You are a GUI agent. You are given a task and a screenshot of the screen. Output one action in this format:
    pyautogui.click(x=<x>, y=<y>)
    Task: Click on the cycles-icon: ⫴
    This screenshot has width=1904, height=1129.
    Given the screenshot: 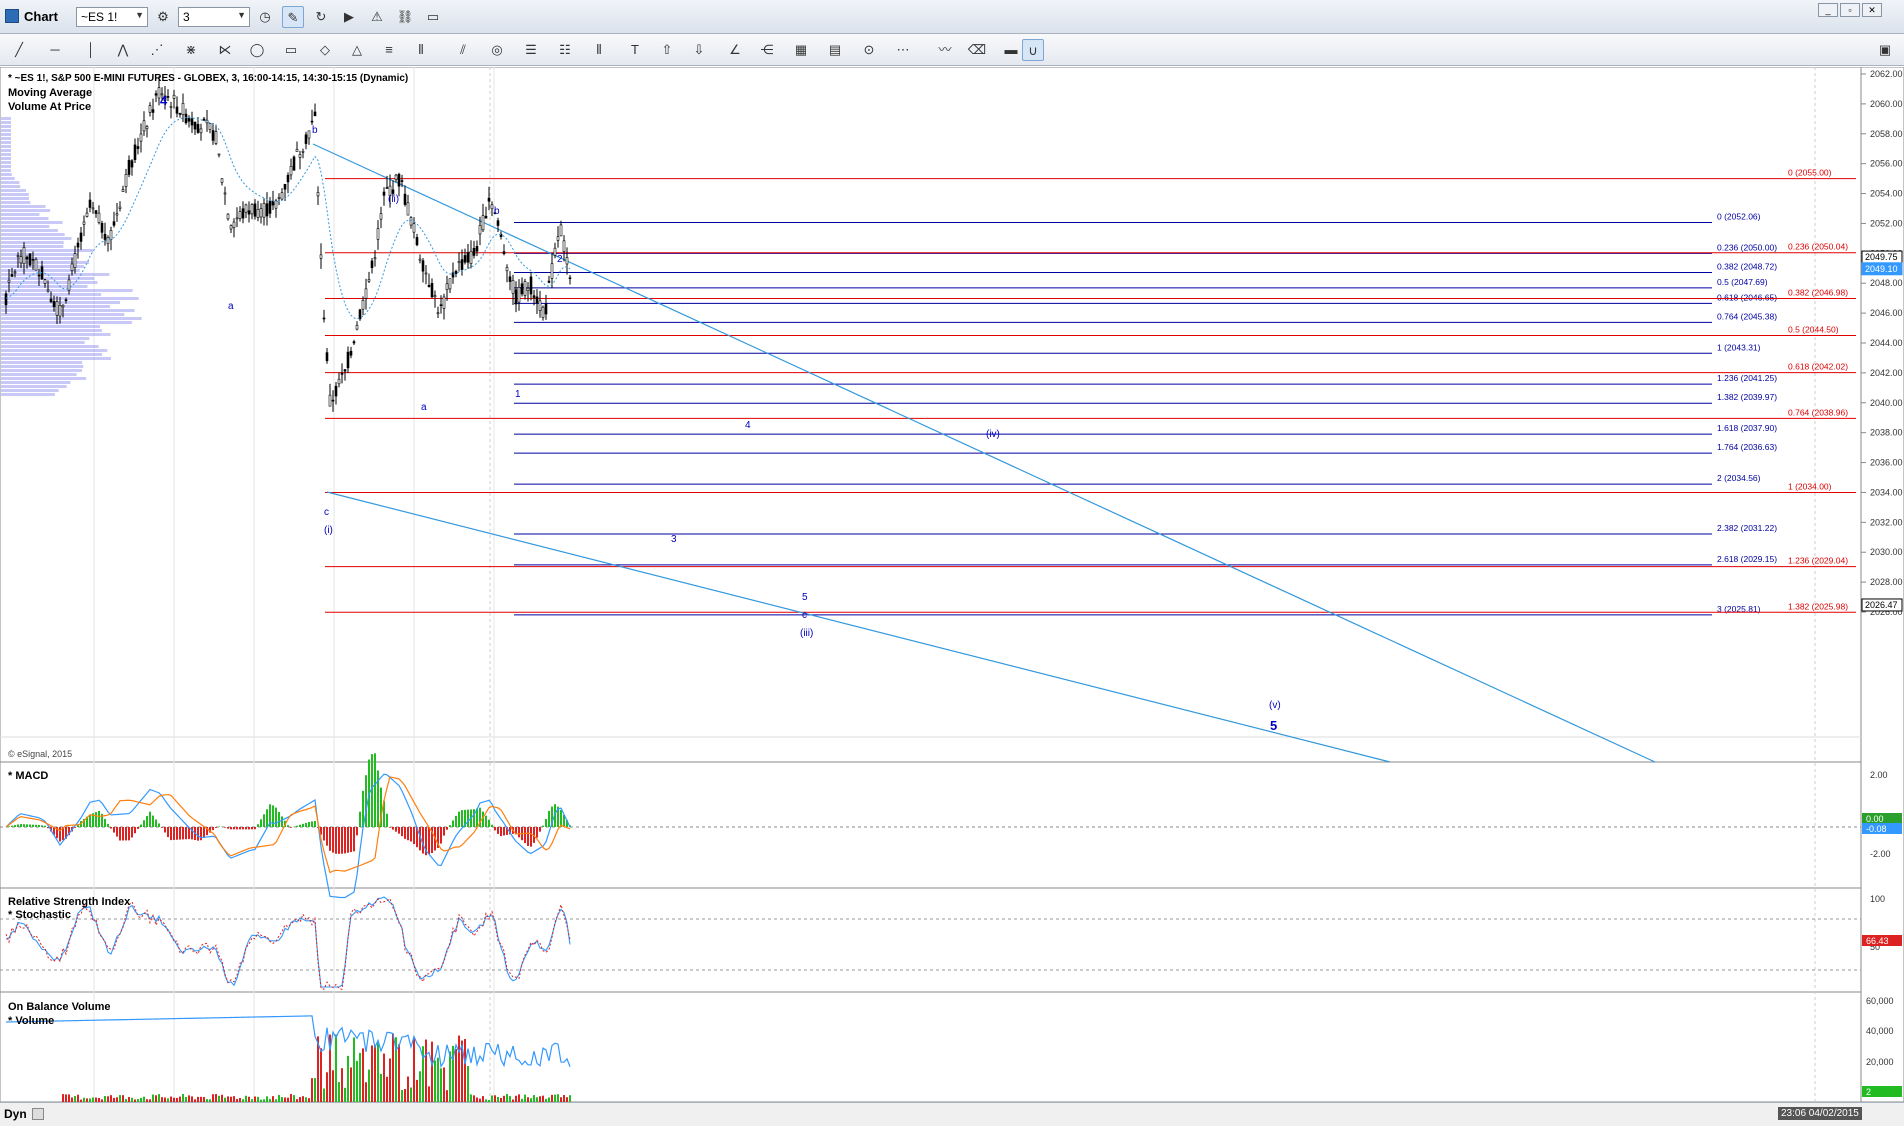 What is the action you would take?
    pyautogui.click(x=421, y=50)
    